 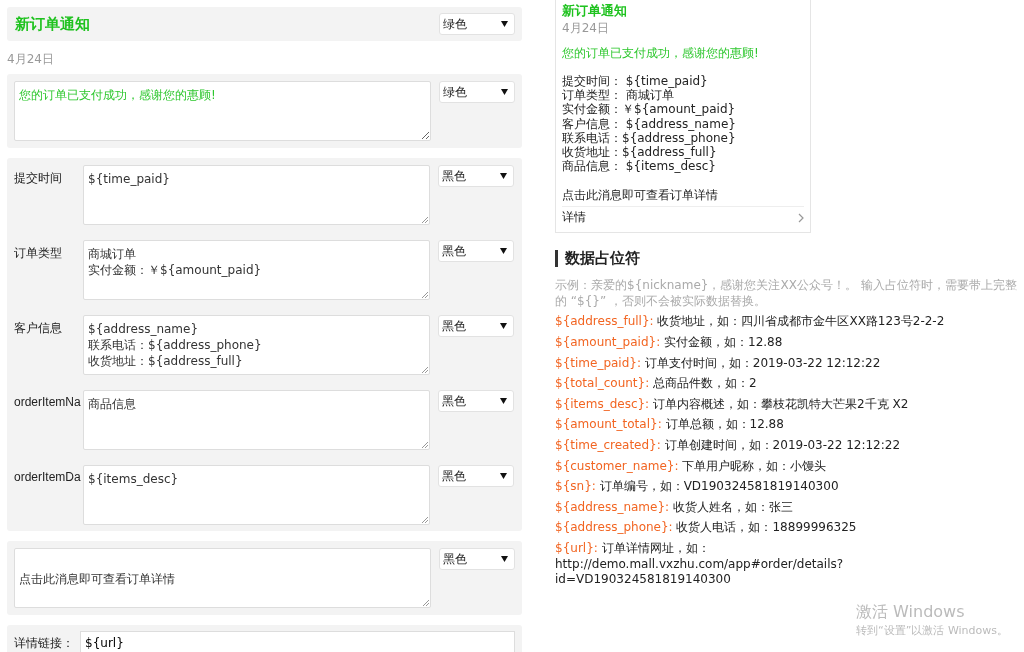 What do you see at coordinates (649, 123) in the screenshot?
I see `preview-line: 客户信息： ${address_name}` at bounding box center [649, 123].